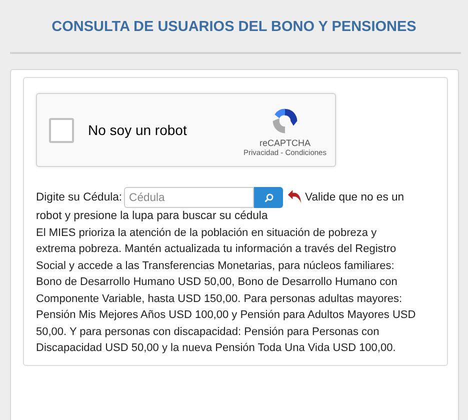 This screenshot has width=468, height=420. What do you see at coordinates (234, 27) in the screenshot?
I see `page-title: CONSULTA DE USUARIOS DEL BONO Y PENSIONES` at bounding box center [234, 27].